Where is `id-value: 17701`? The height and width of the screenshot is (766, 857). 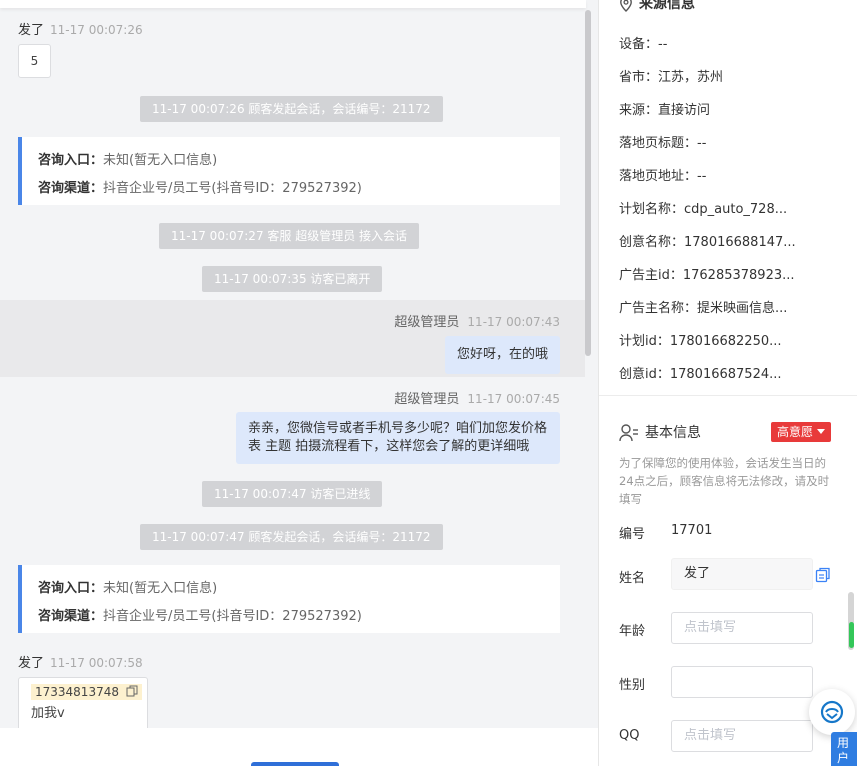
id-value: 17701 is located at coordinates (692, 530).